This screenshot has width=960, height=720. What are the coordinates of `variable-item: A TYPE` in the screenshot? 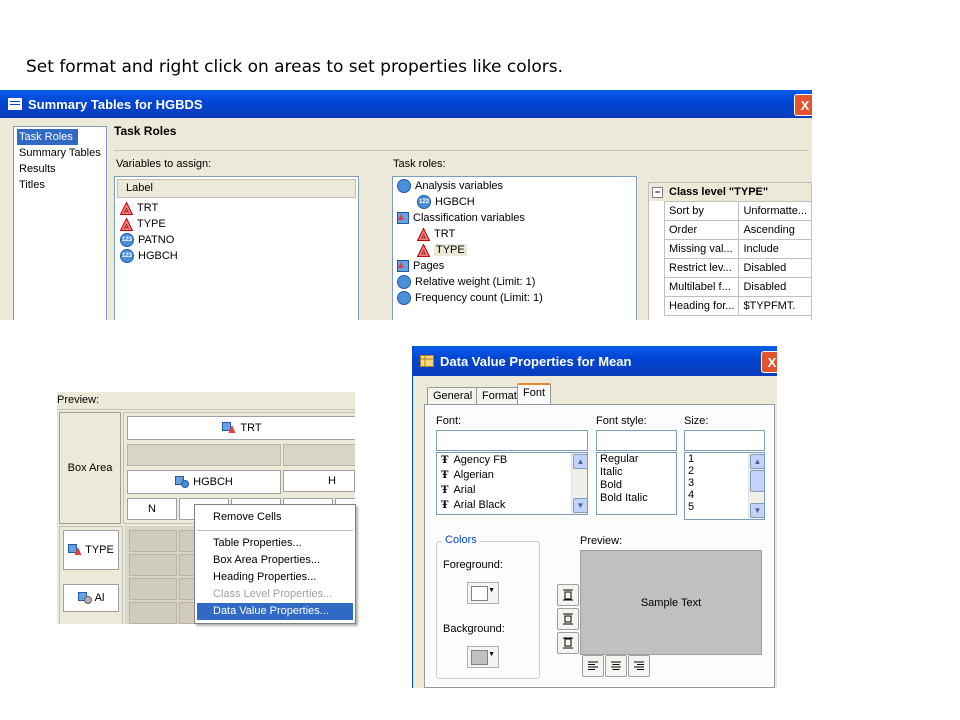 It's located at (236, 224).